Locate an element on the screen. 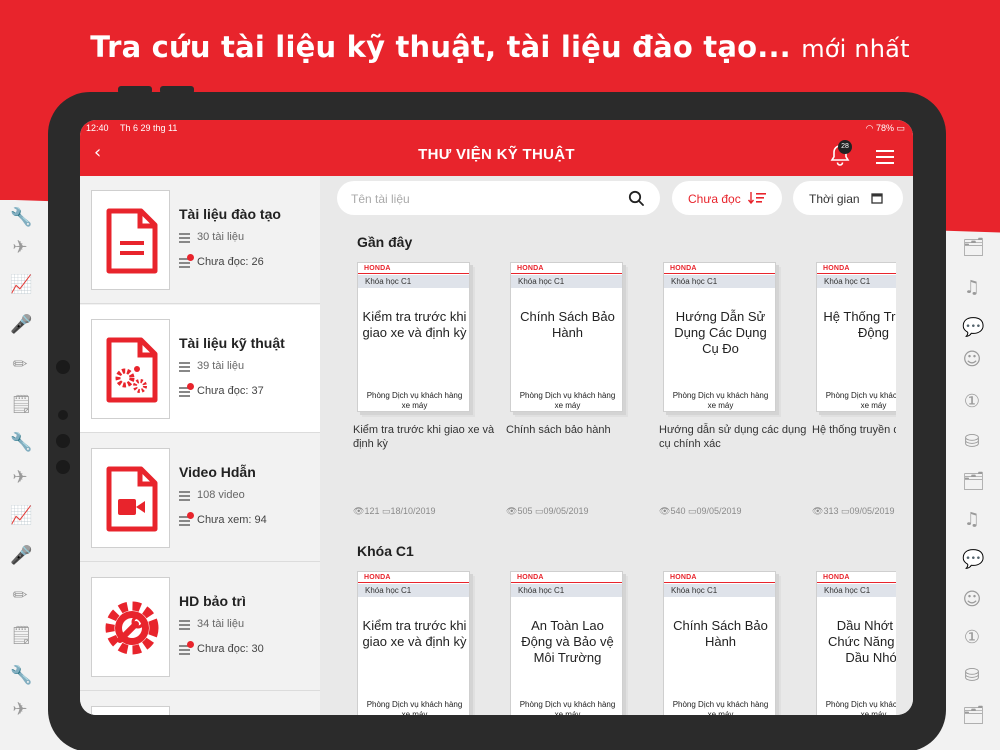 The height and width of the screenshot is (750, 1000). menu-icon is located at coordinates (885, 157).